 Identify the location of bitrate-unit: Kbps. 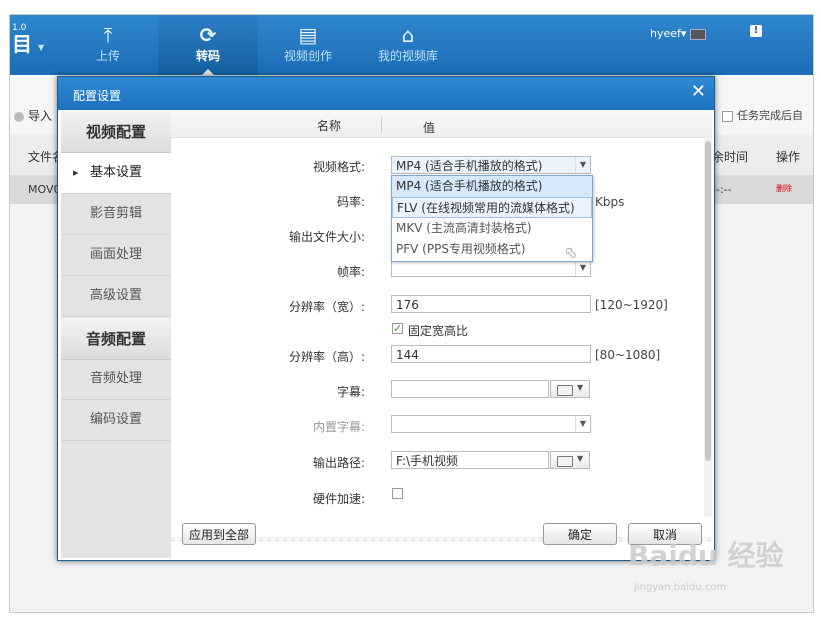
(610, 202).